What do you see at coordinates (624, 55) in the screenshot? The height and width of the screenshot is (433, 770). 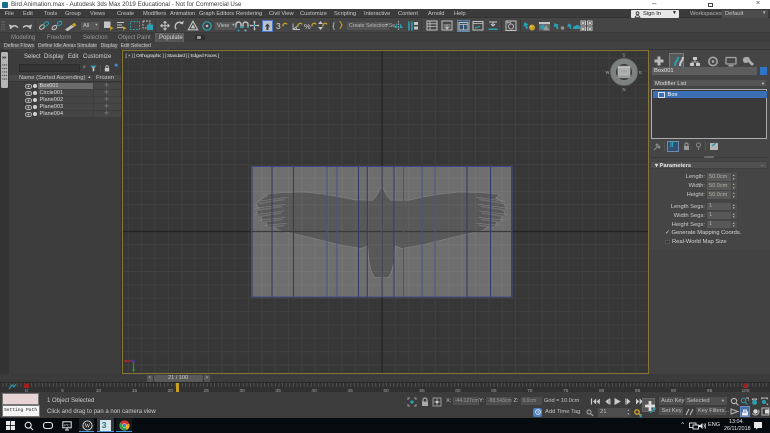 I see `svg-text: S` at bounding box center [624, 55].